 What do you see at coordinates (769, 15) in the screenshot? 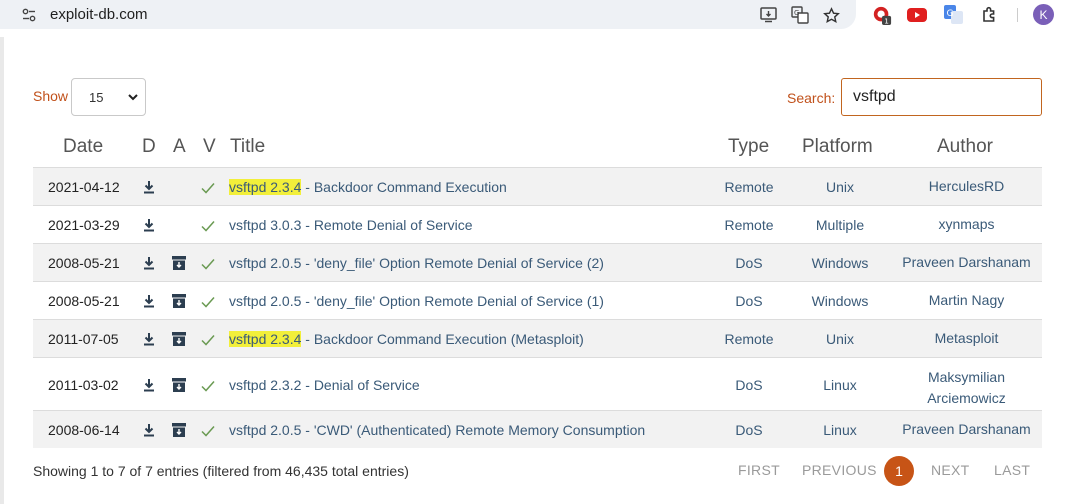
I see `install-app-icon` at bounding box center [769, 15].